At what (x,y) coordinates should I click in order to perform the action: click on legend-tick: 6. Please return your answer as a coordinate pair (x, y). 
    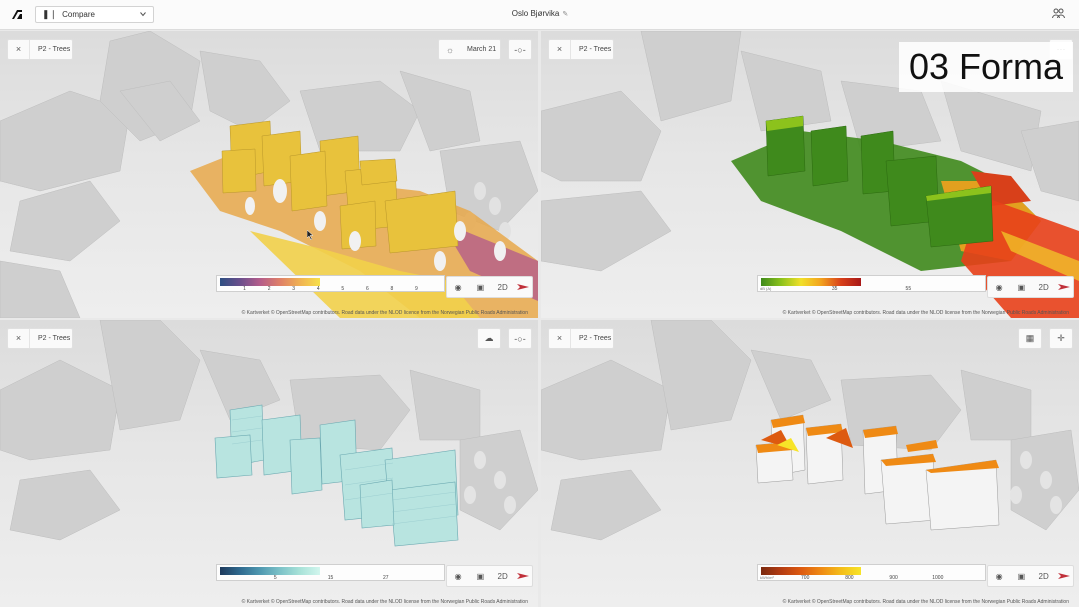
    Looking at the image, I should click on (367, 289).